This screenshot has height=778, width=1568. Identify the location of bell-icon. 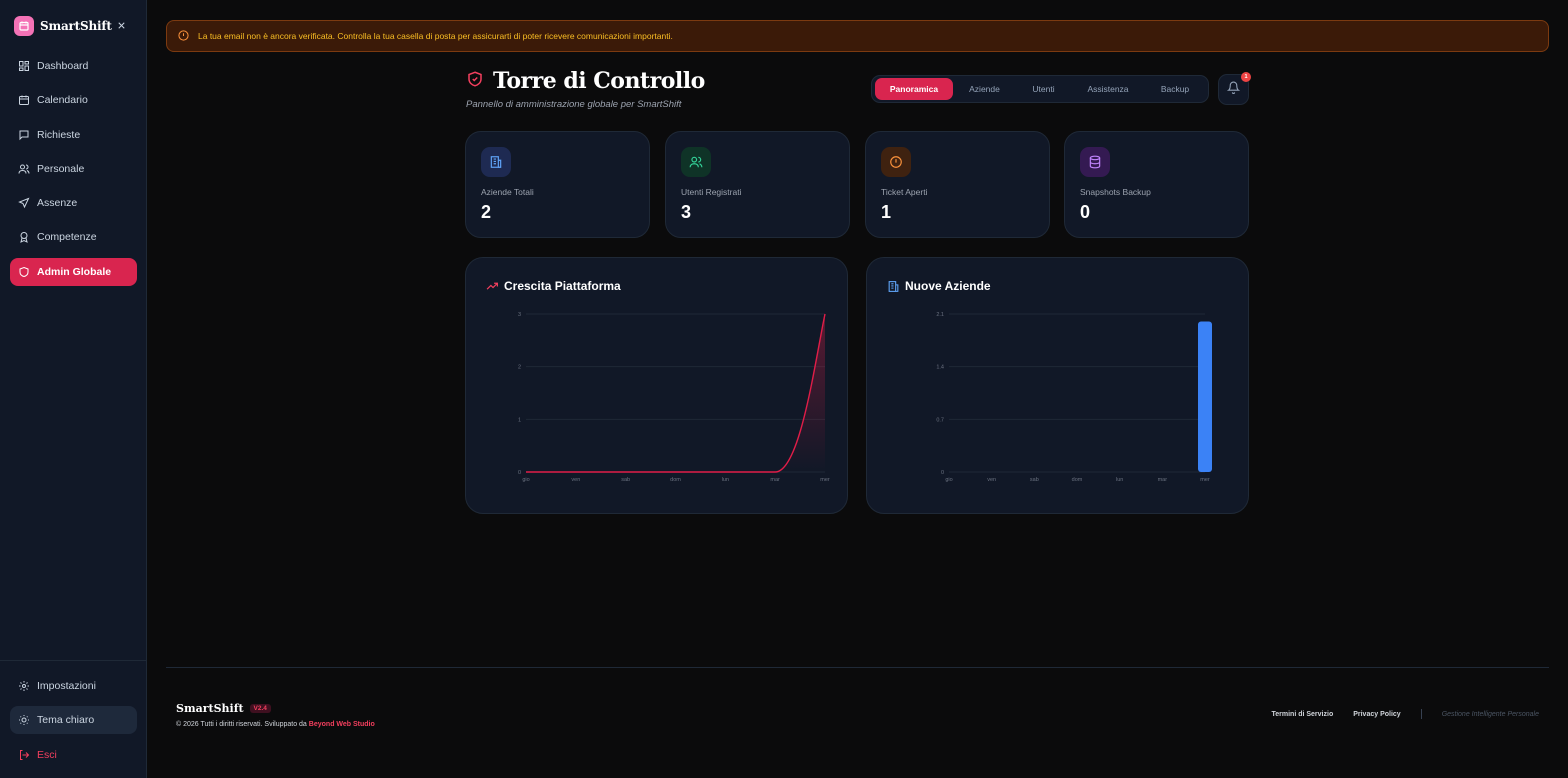
(1233, 90).